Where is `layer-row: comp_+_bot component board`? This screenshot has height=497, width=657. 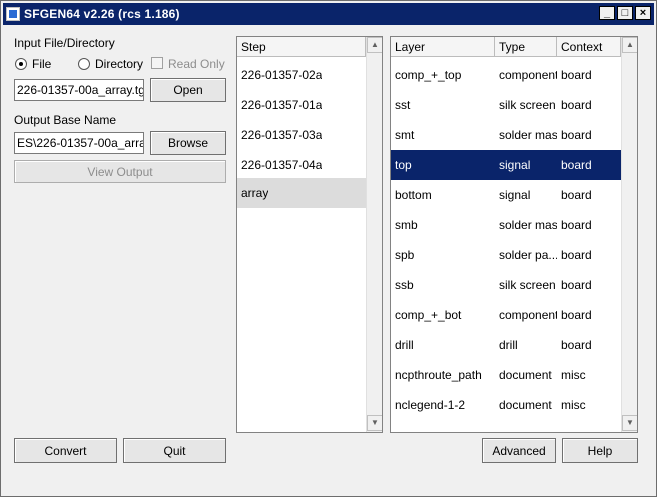
layer-row: comp_+_bot component board is located at coordinates (506, 315).